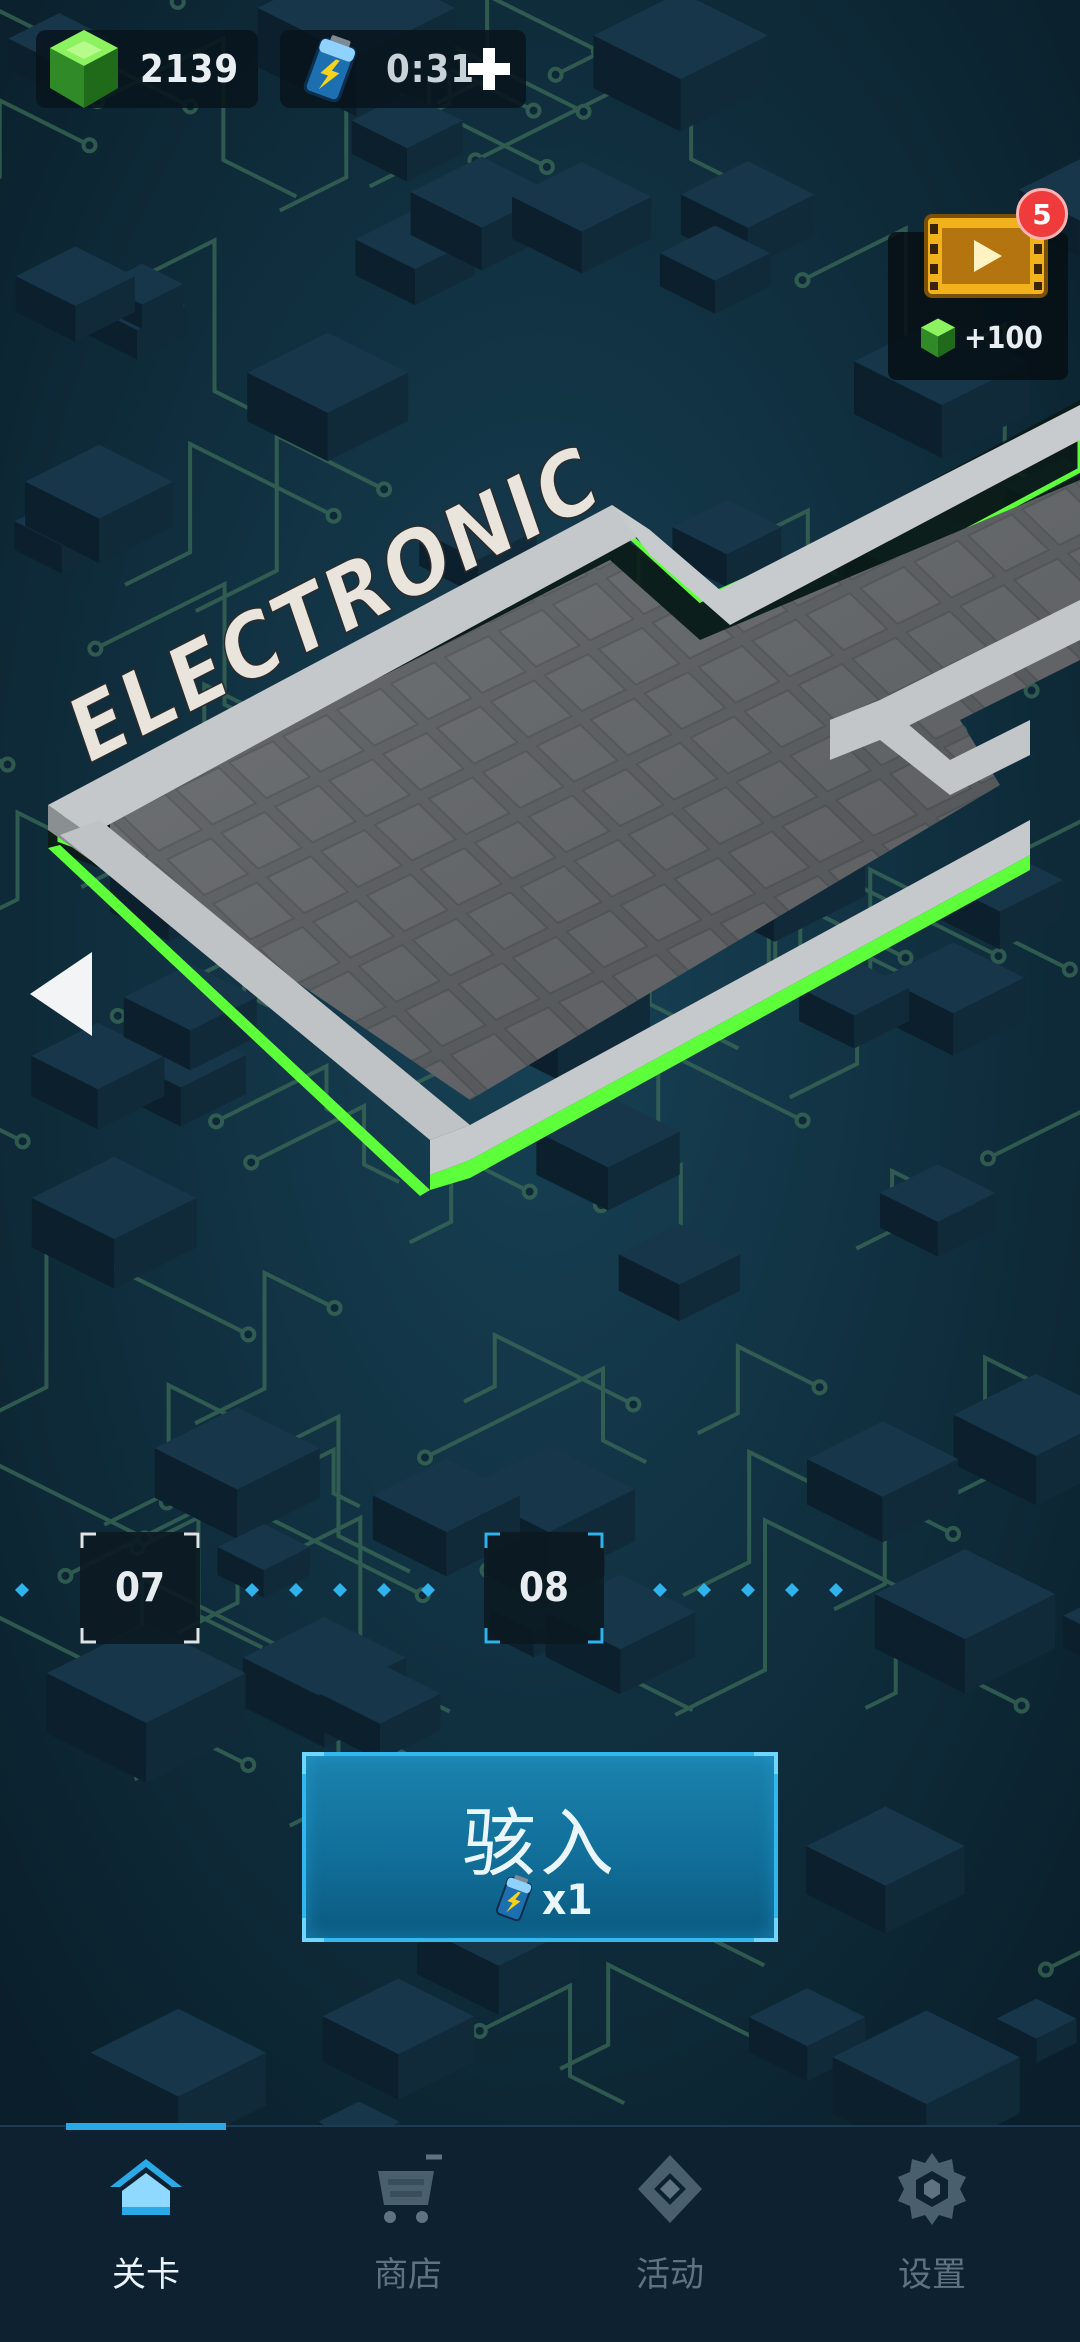  What do you see at coordinates (61, 994) in the screenshot?
I see `previous-world-arrow-icon` at bounding box center [61, 994].